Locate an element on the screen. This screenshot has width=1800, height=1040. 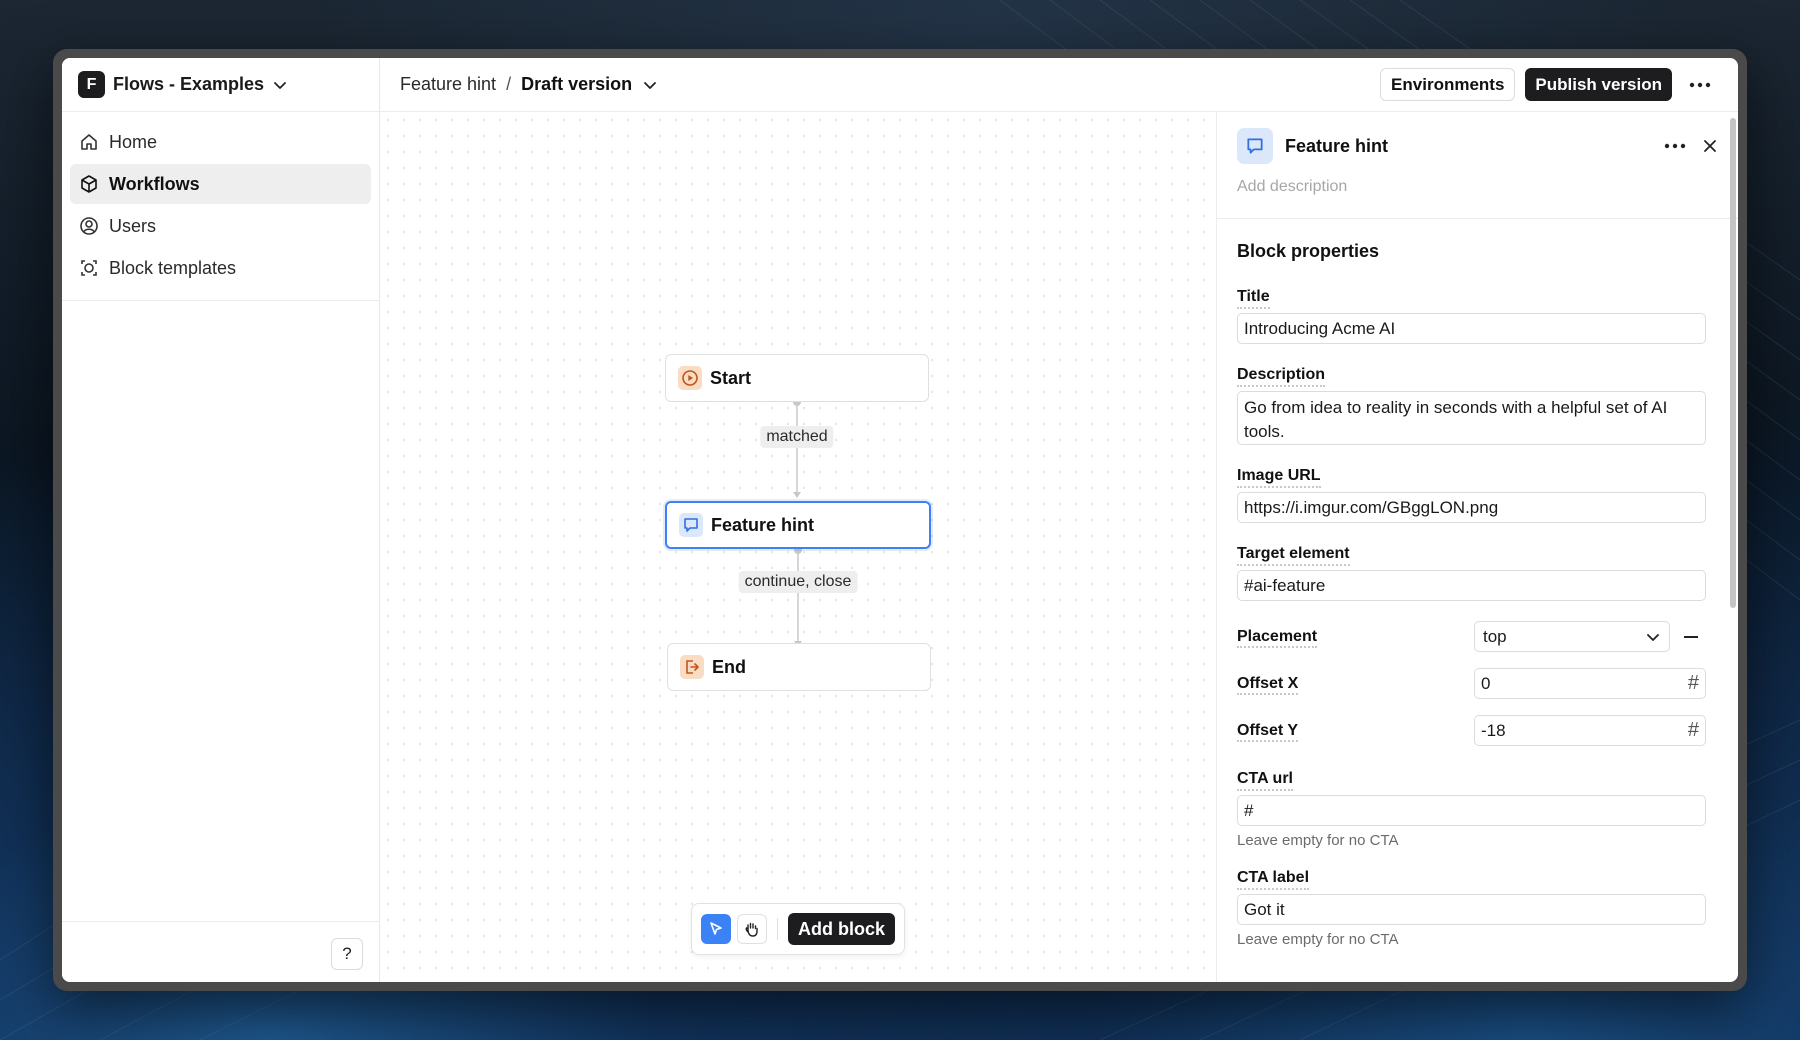
placement-field: Placement top is located at coordinates (1477, 636).